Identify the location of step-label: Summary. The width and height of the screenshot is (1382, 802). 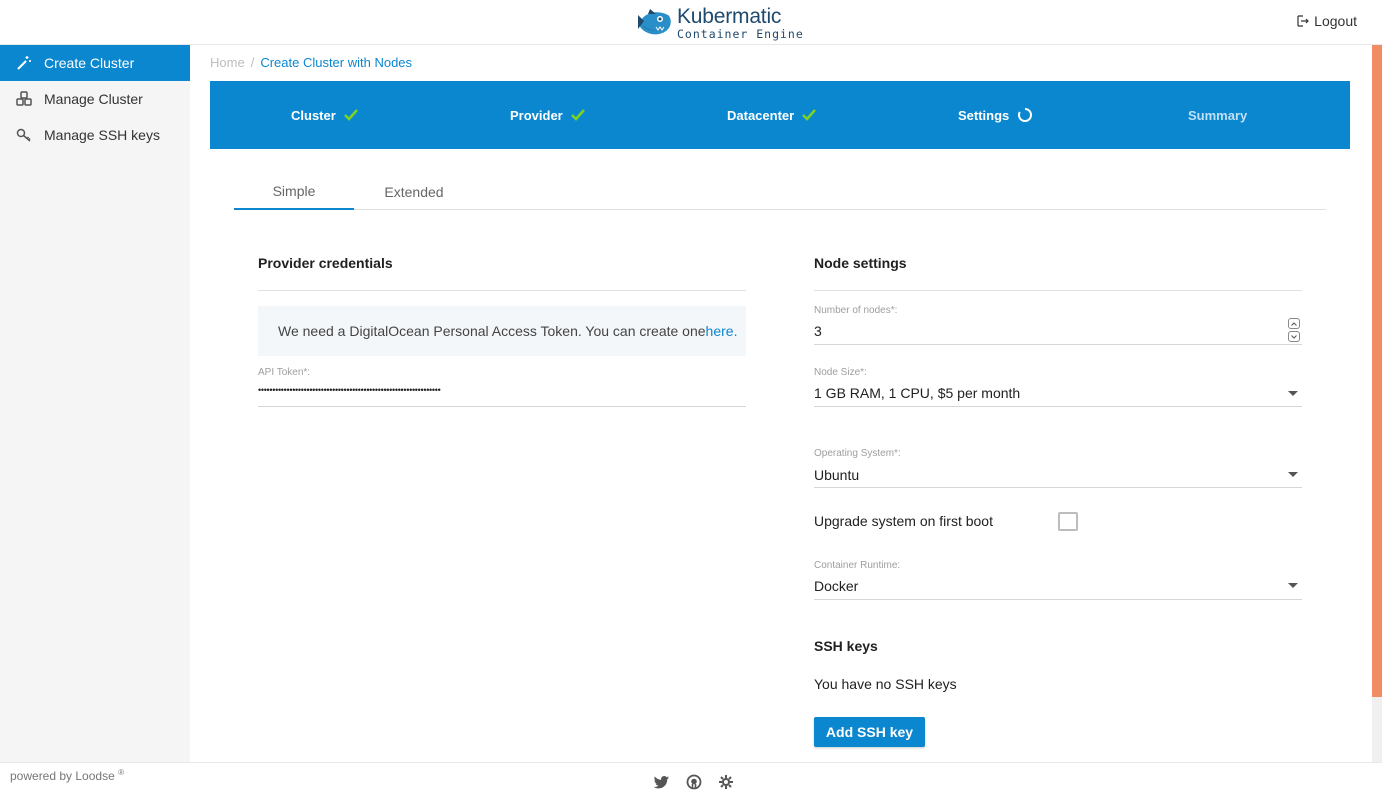
(1218, 115).